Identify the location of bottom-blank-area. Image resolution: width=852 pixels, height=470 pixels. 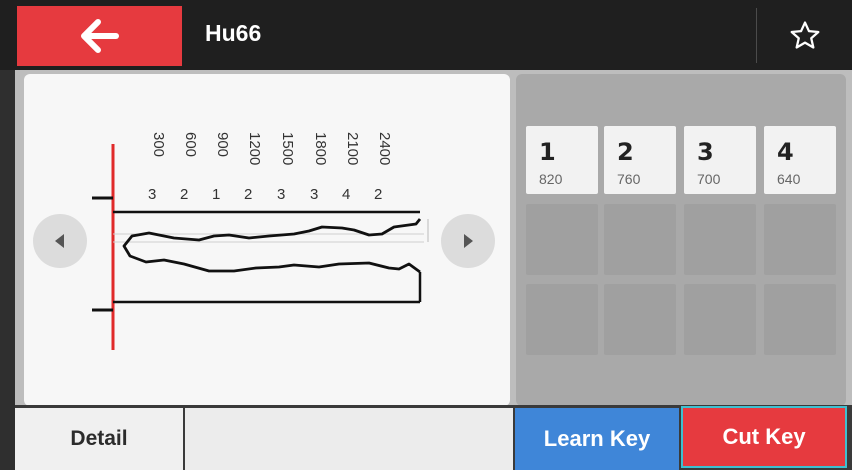
(349, 439).